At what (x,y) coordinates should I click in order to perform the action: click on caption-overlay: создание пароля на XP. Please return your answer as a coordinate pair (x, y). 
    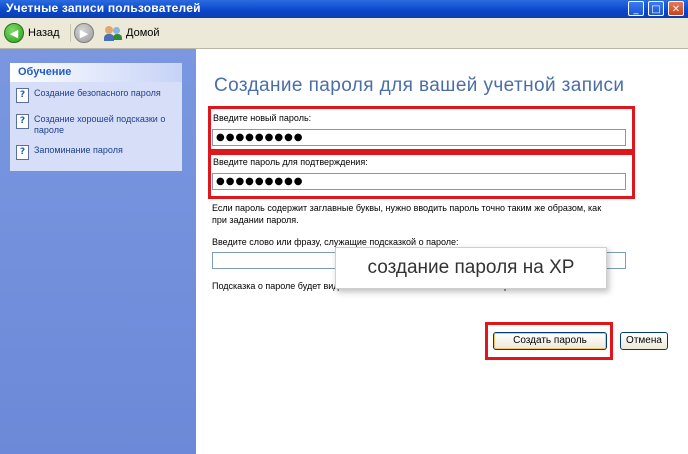
    Looking at the image, I should click on (471, 268).